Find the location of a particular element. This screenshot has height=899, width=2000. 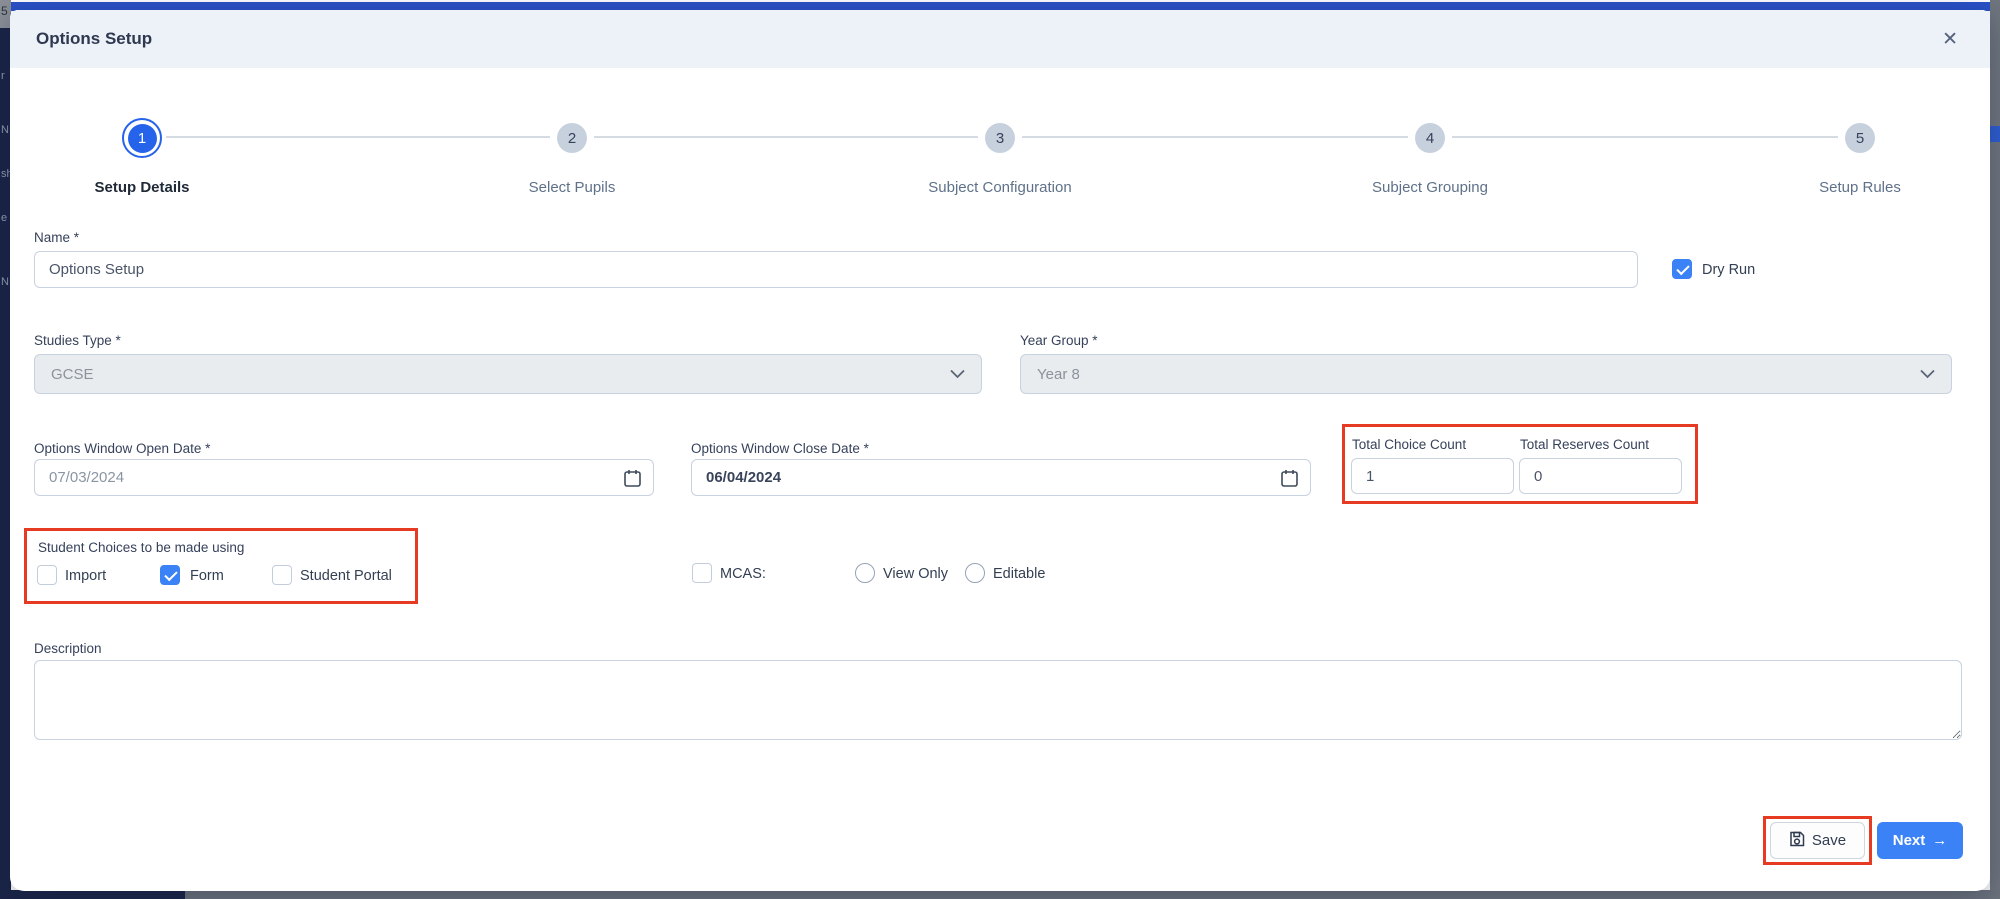

description-textarea is located at coordinates (998, 700).